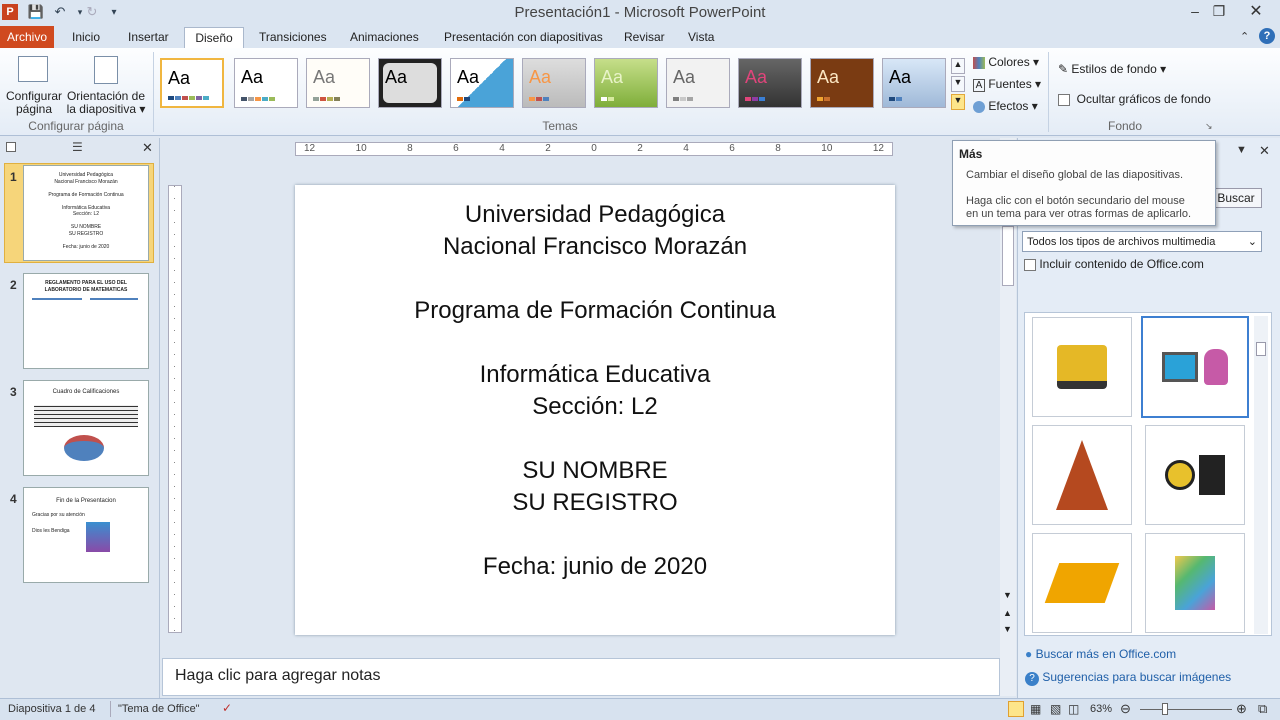 The height and width of the screenshot is (720, 1280). I want to click on slides-tab-icon, so click(11, 147).